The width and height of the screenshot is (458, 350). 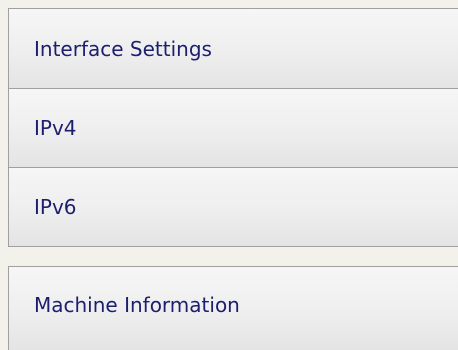 I want to click on menu-item-label: IPv4, so click(x=55, y=128).